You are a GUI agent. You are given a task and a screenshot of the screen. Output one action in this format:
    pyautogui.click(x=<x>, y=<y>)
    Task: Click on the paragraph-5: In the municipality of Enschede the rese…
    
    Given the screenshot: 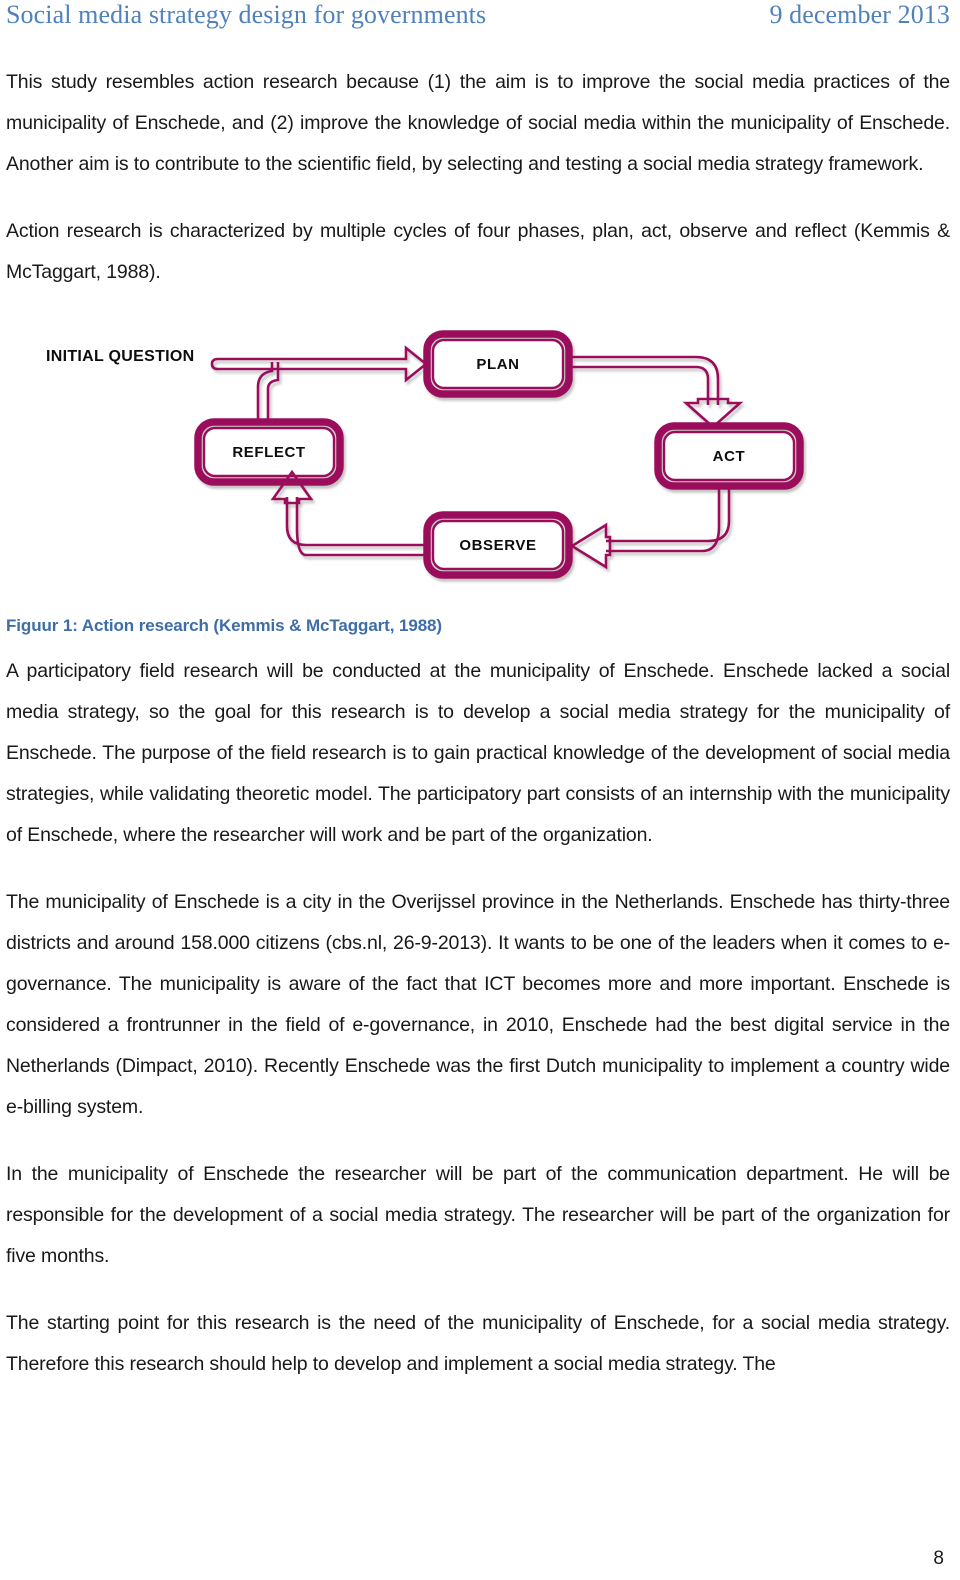 What is the action you would take?
    pyautogui.click(x=478, y=1215)
    